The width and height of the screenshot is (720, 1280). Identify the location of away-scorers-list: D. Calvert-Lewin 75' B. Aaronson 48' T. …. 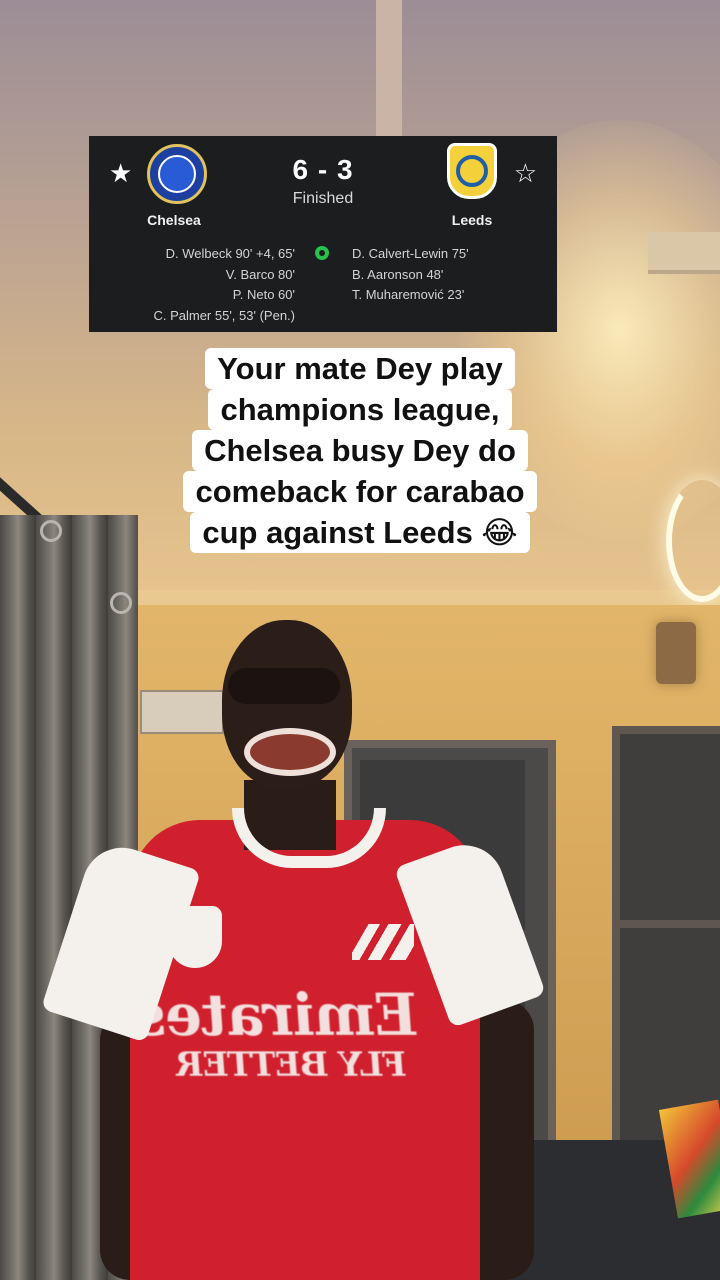
(410, 275).